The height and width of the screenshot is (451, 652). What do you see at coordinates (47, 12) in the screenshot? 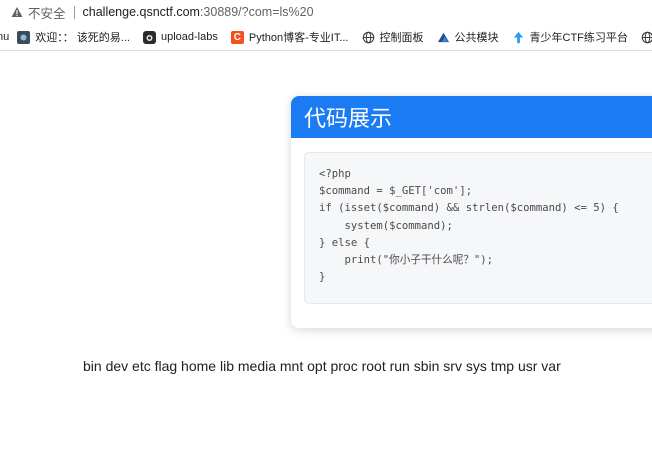
I see `security-label: 不安全` at bounding box center [47, 12].